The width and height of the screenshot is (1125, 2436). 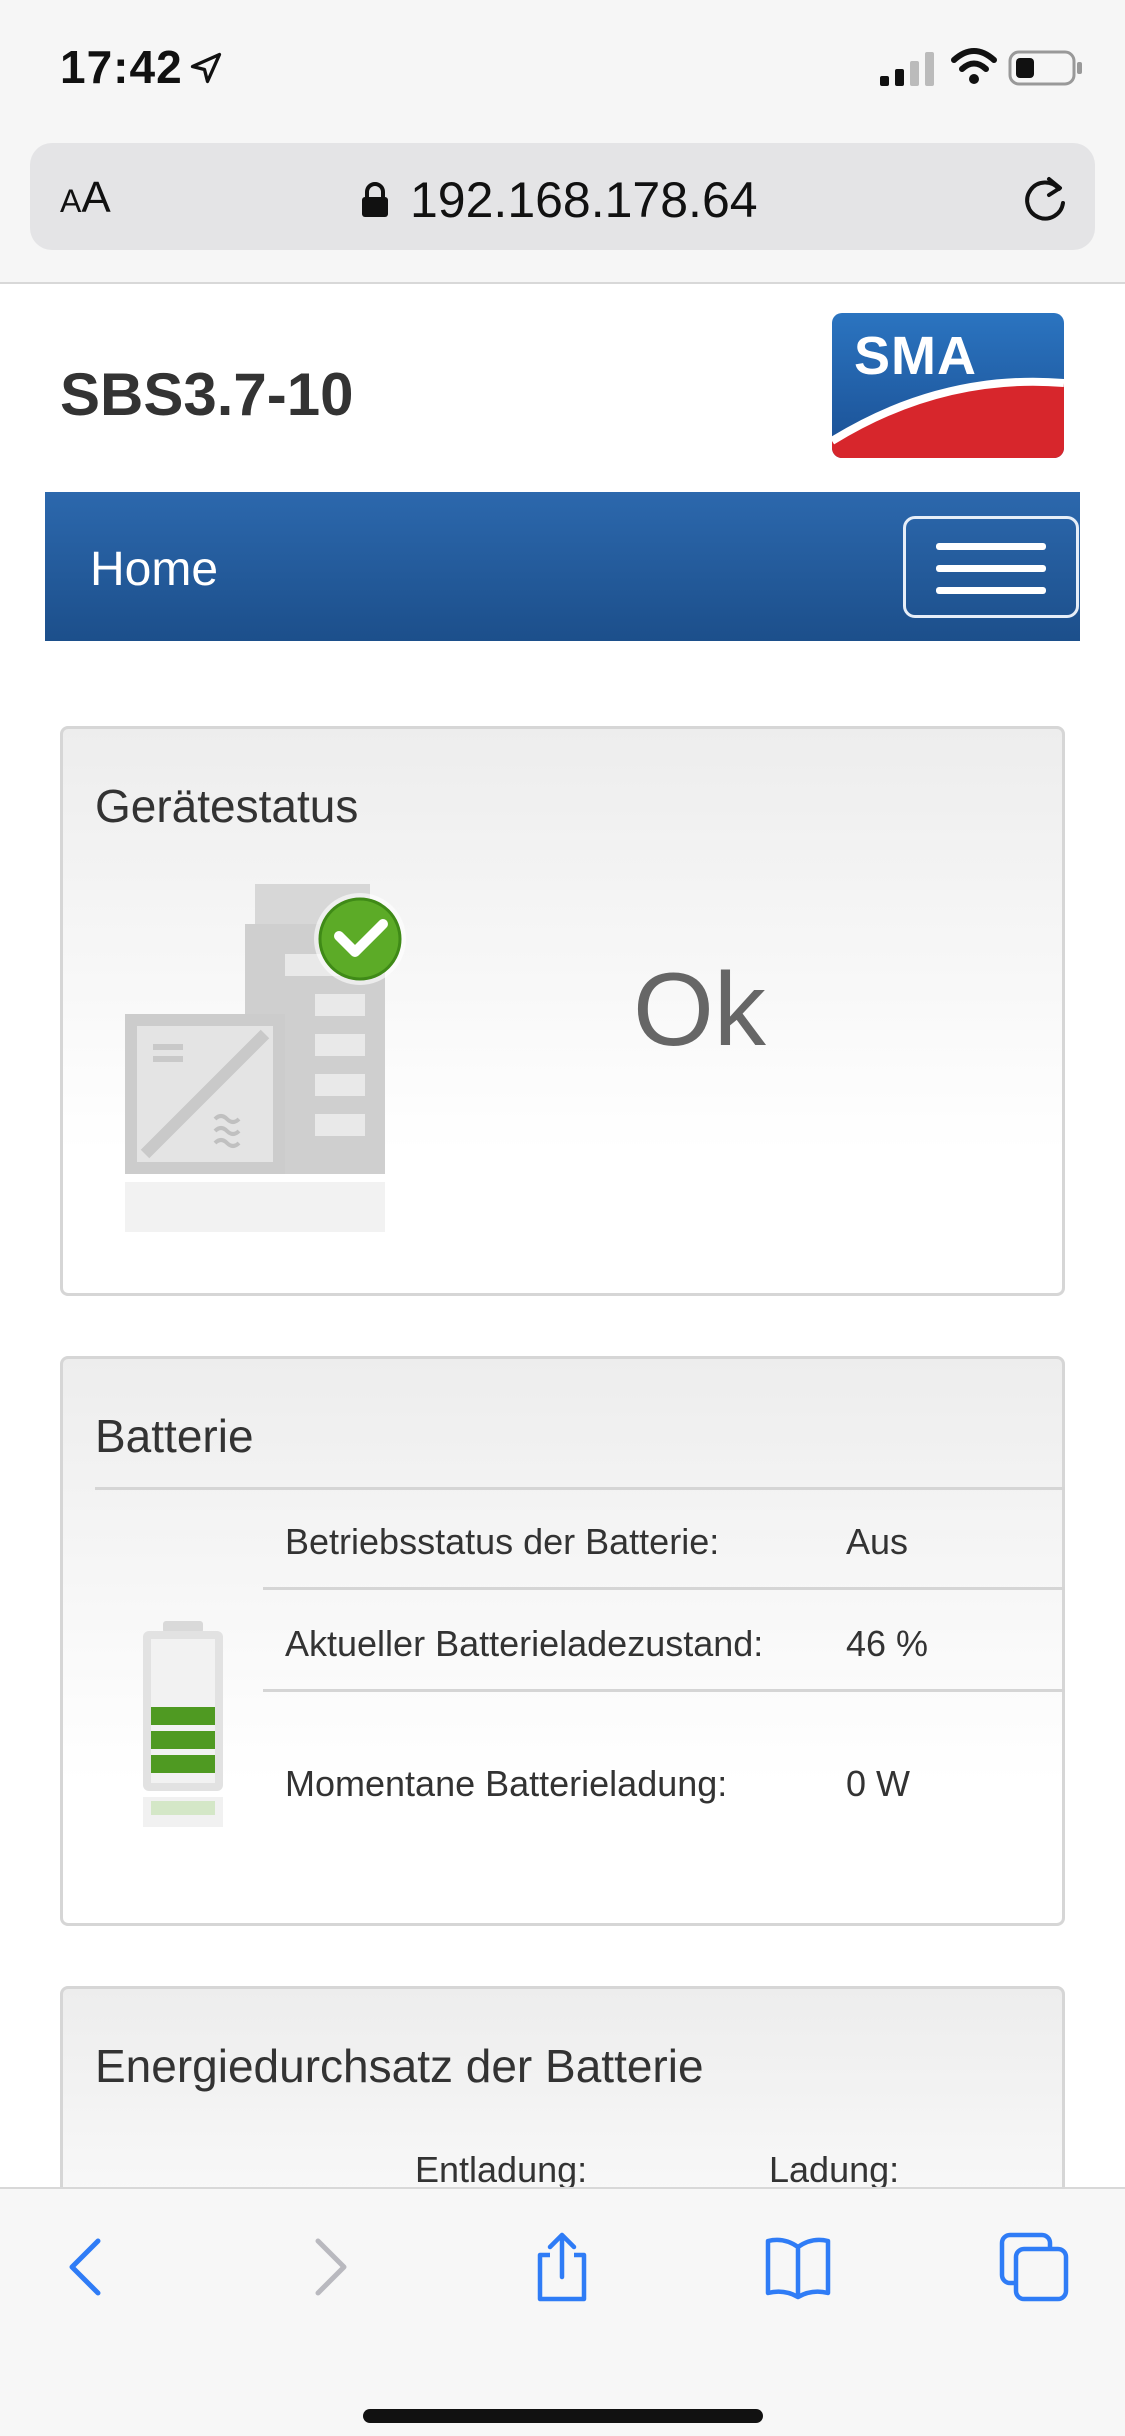 I want to click on book-icon, so click(x=798, y=2267).